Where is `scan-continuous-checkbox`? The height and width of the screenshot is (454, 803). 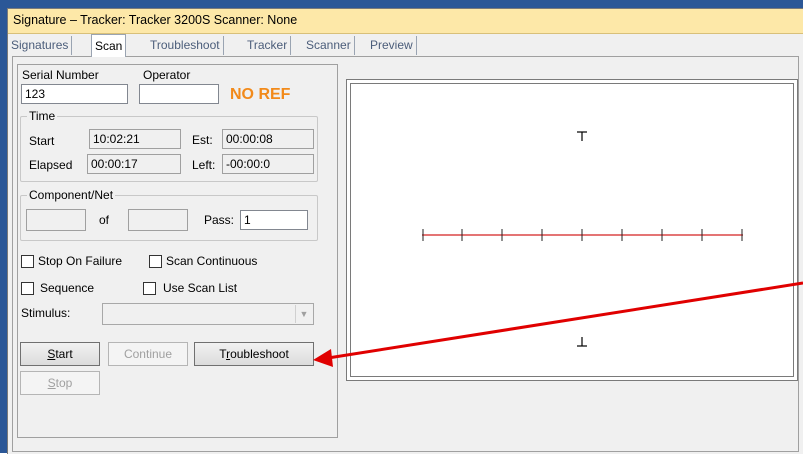 scan-continuous-checkbox is located at coordinates (155, 261).